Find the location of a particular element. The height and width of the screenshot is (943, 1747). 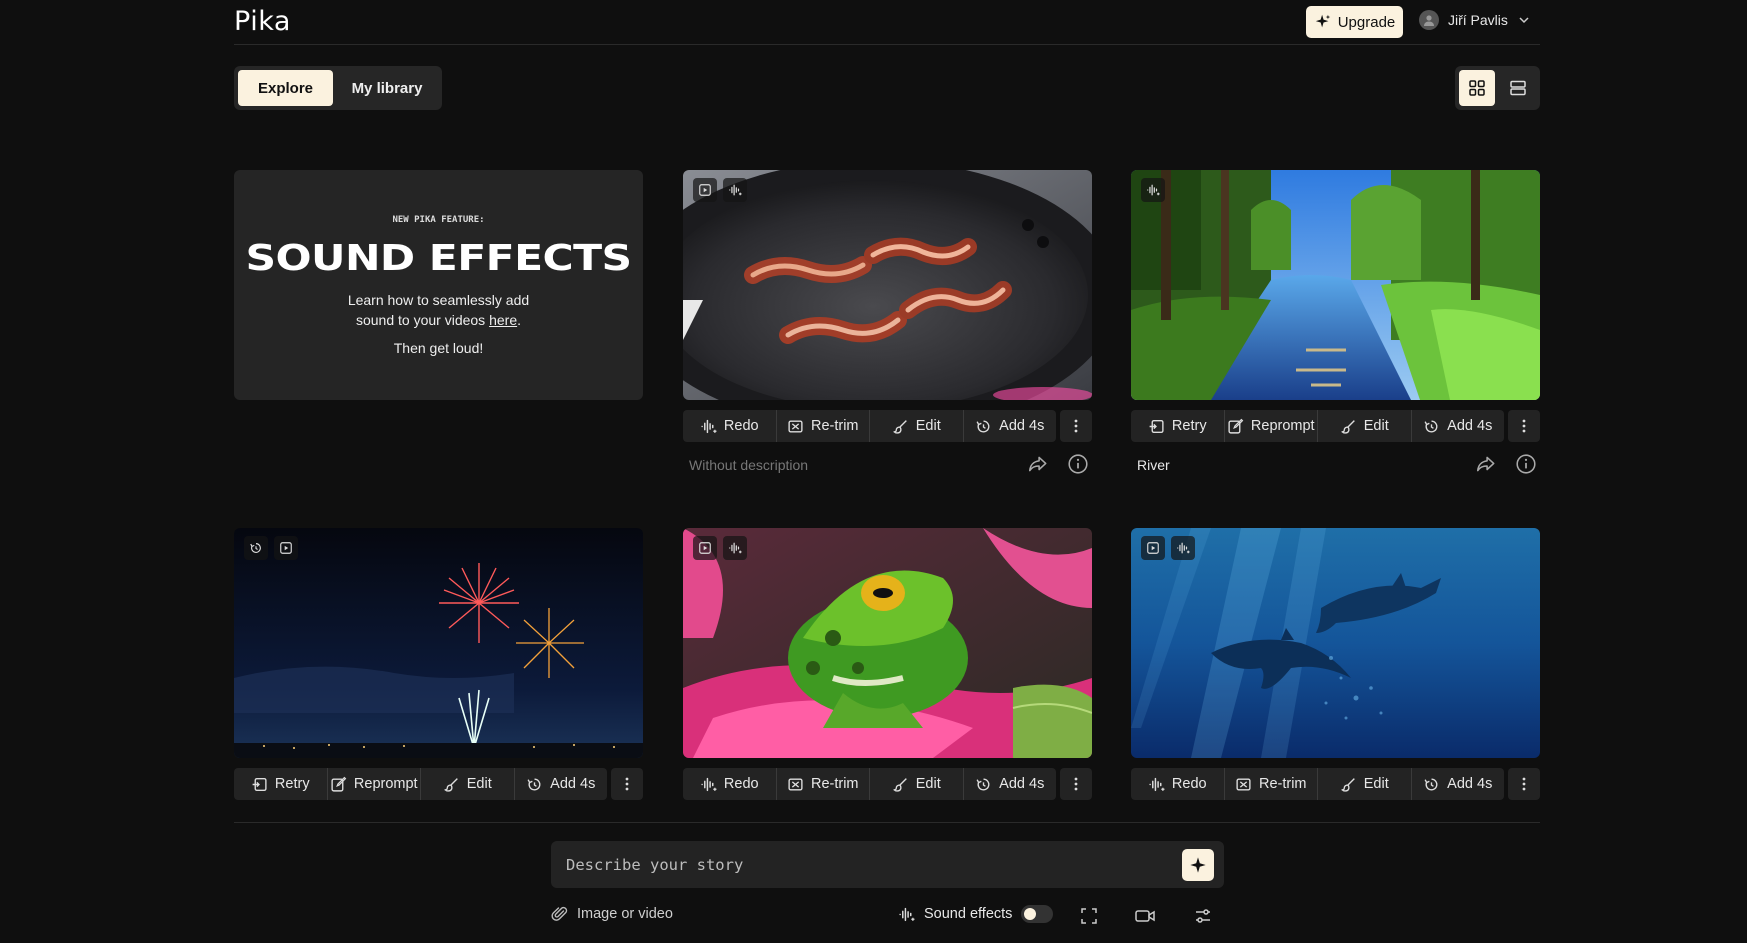

upgrade-label: Upgrade is located at coordinates (1366, 22).